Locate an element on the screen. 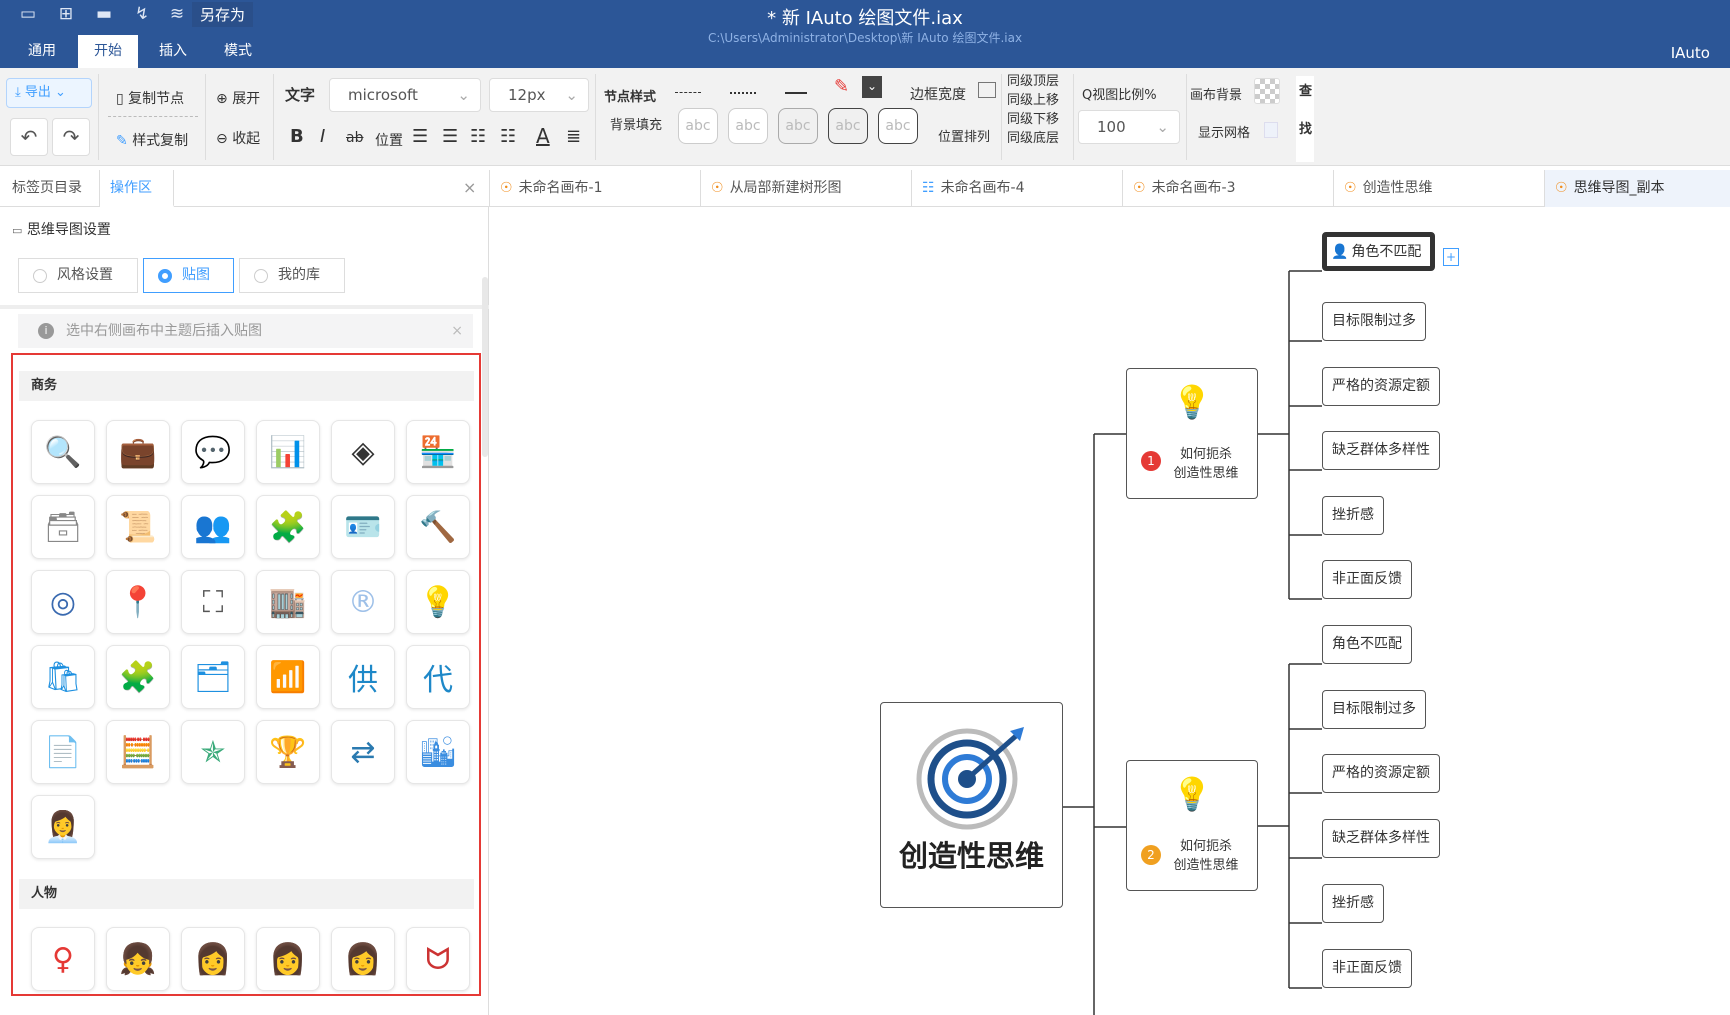 The image size is (1730, 1015). align-top-icon: ☰ is located at coordinates (420, 136).